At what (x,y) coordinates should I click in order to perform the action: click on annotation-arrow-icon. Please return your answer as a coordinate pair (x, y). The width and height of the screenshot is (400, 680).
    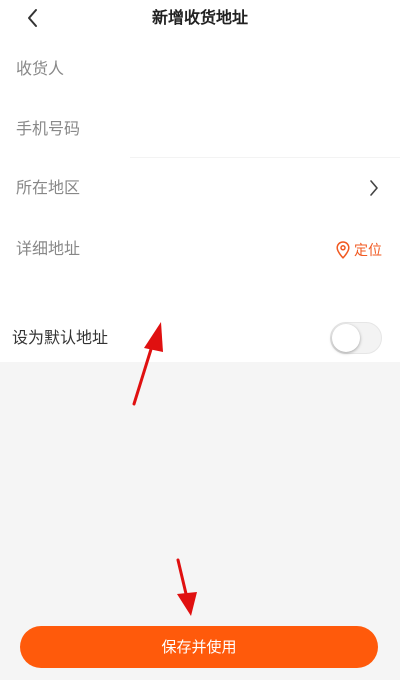
    Looking at the image, I should click on (186, 587).